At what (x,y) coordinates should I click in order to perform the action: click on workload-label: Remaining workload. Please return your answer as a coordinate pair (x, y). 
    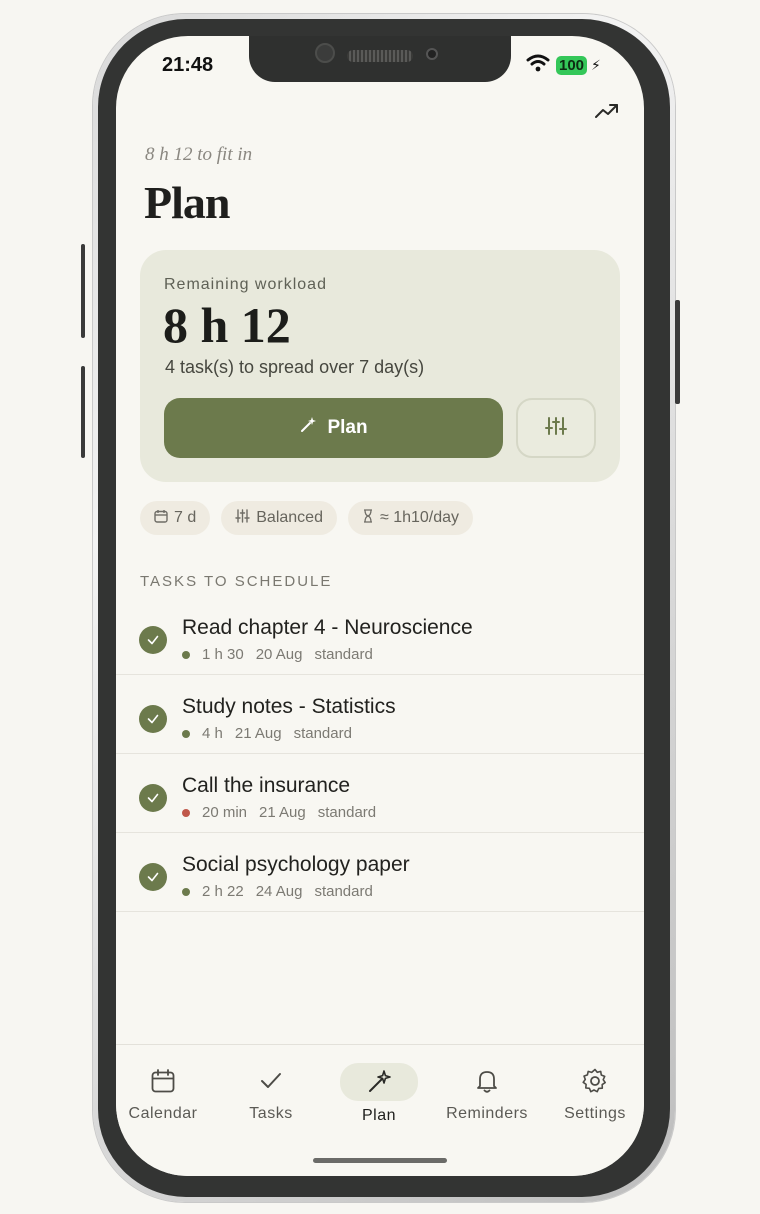
    Looking at the image, I should click on (245, 284).